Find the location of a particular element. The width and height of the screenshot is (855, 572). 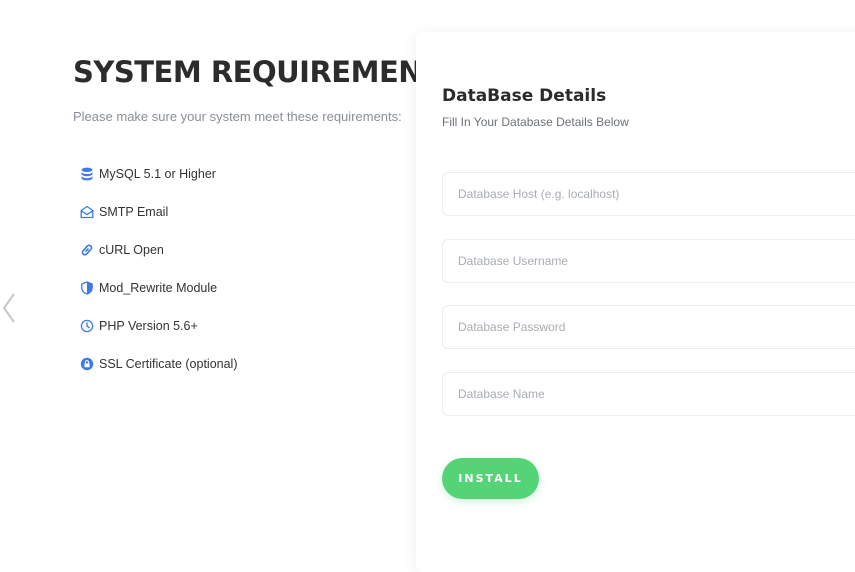

envelope-open-icon is located at coordinates (87, 212).